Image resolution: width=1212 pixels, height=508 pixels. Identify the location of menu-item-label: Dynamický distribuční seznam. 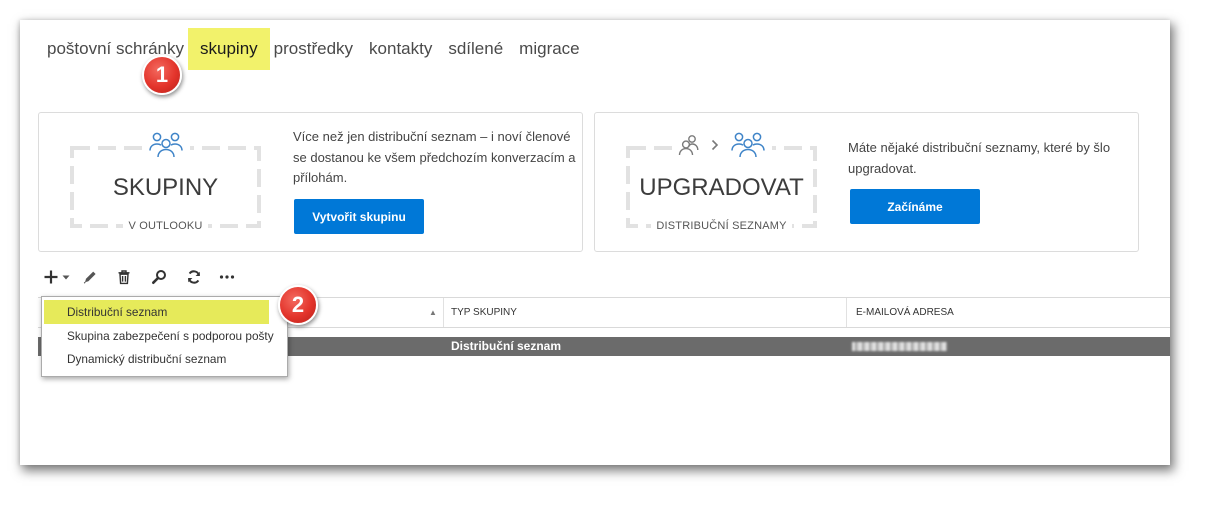
(147, 359).